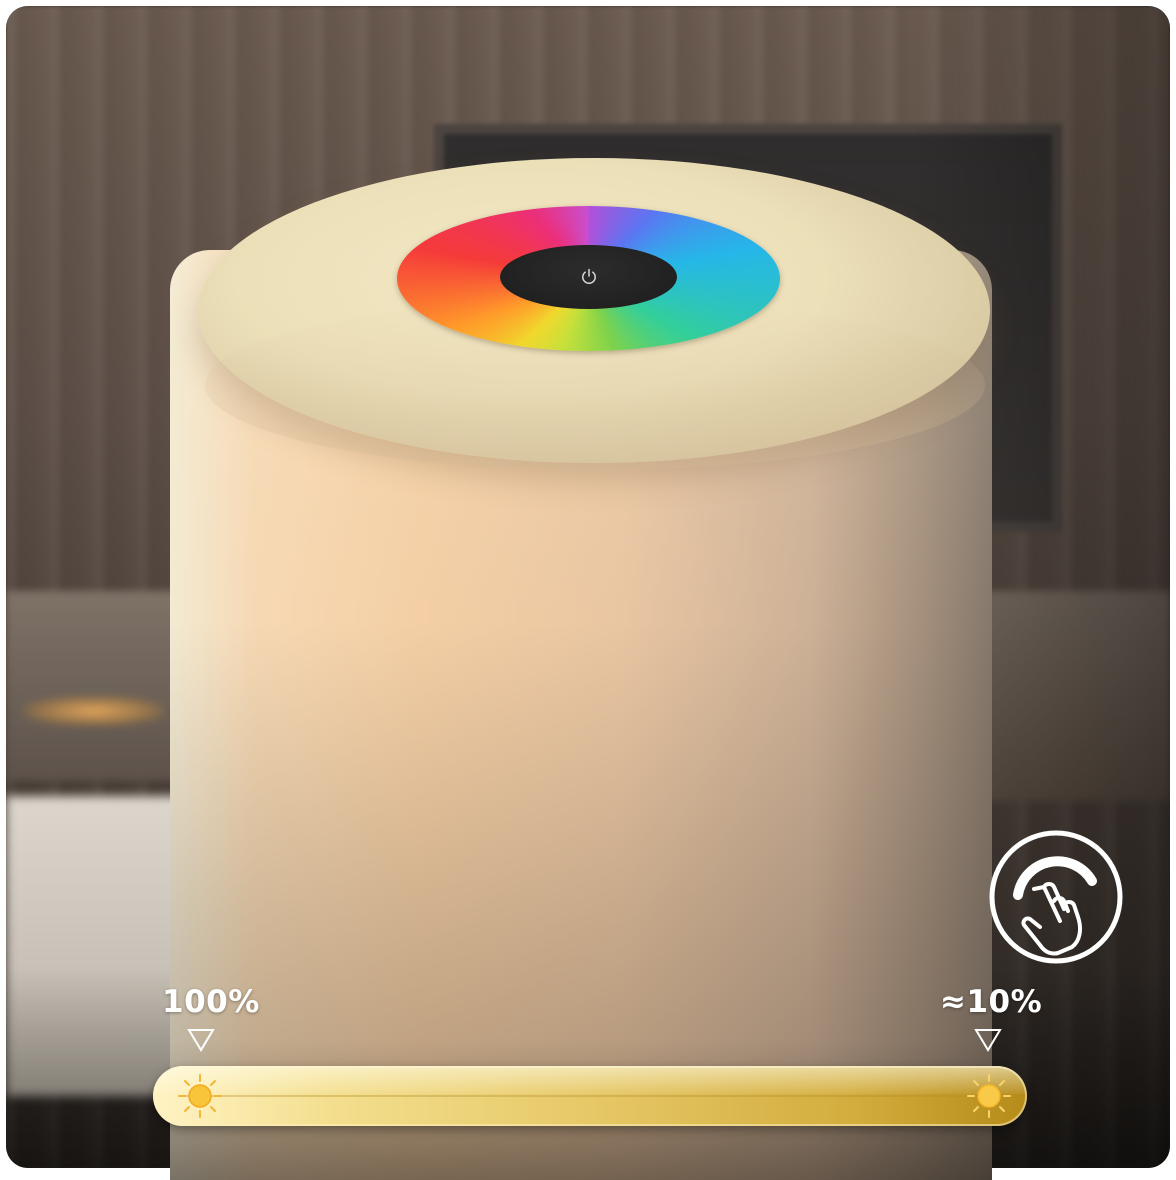  What do you see at coordinates (590, 1096) in the screenshot?
I see `brightness-gradient-bar` at bounding box center [590, 1096].